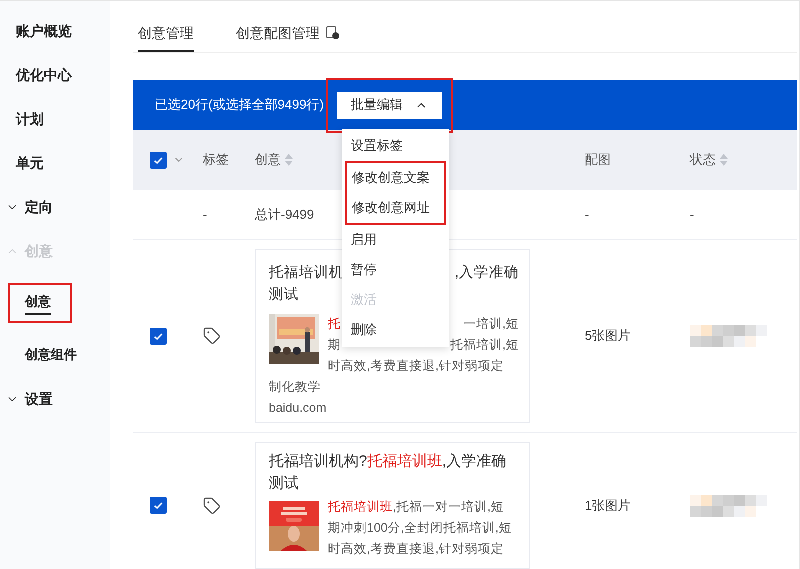 Image resolution: width=800 pixels, height=569 pixels. I want to click on menu-item: 删除, so click(395, 330).